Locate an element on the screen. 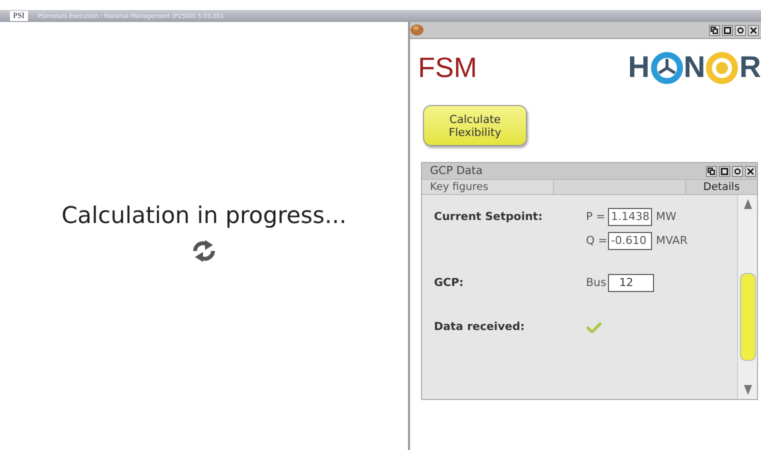  q-value-field: -0.610 is located at coordinates (630, 241).